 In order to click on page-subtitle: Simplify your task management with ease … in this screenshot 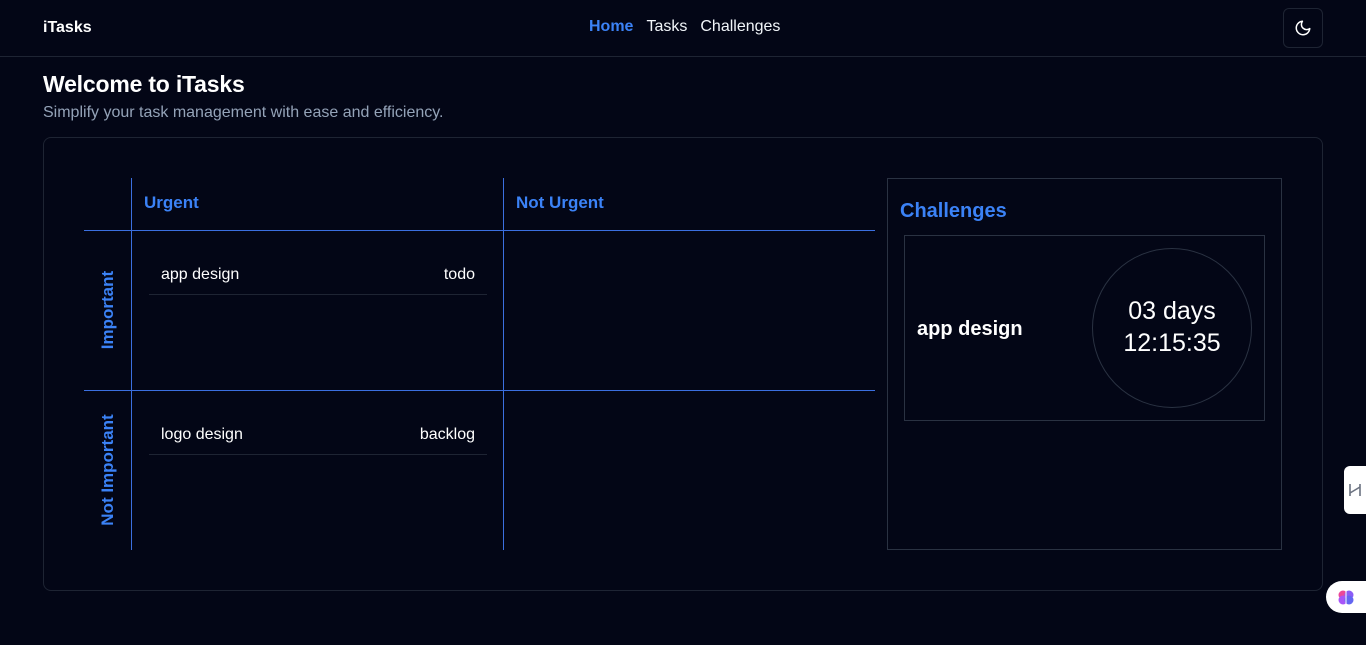, I will do `click(243, 112)`.